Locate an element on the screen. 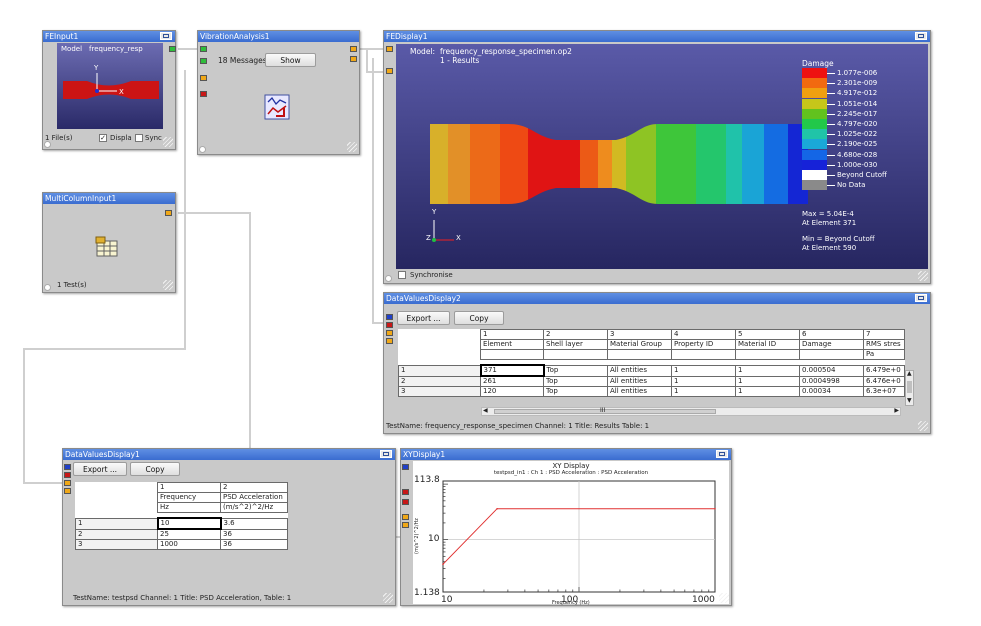 The image size is (981, 626). vibration-analysis-title: VibrationAnalysis1 is located at coordinates (278, 36).